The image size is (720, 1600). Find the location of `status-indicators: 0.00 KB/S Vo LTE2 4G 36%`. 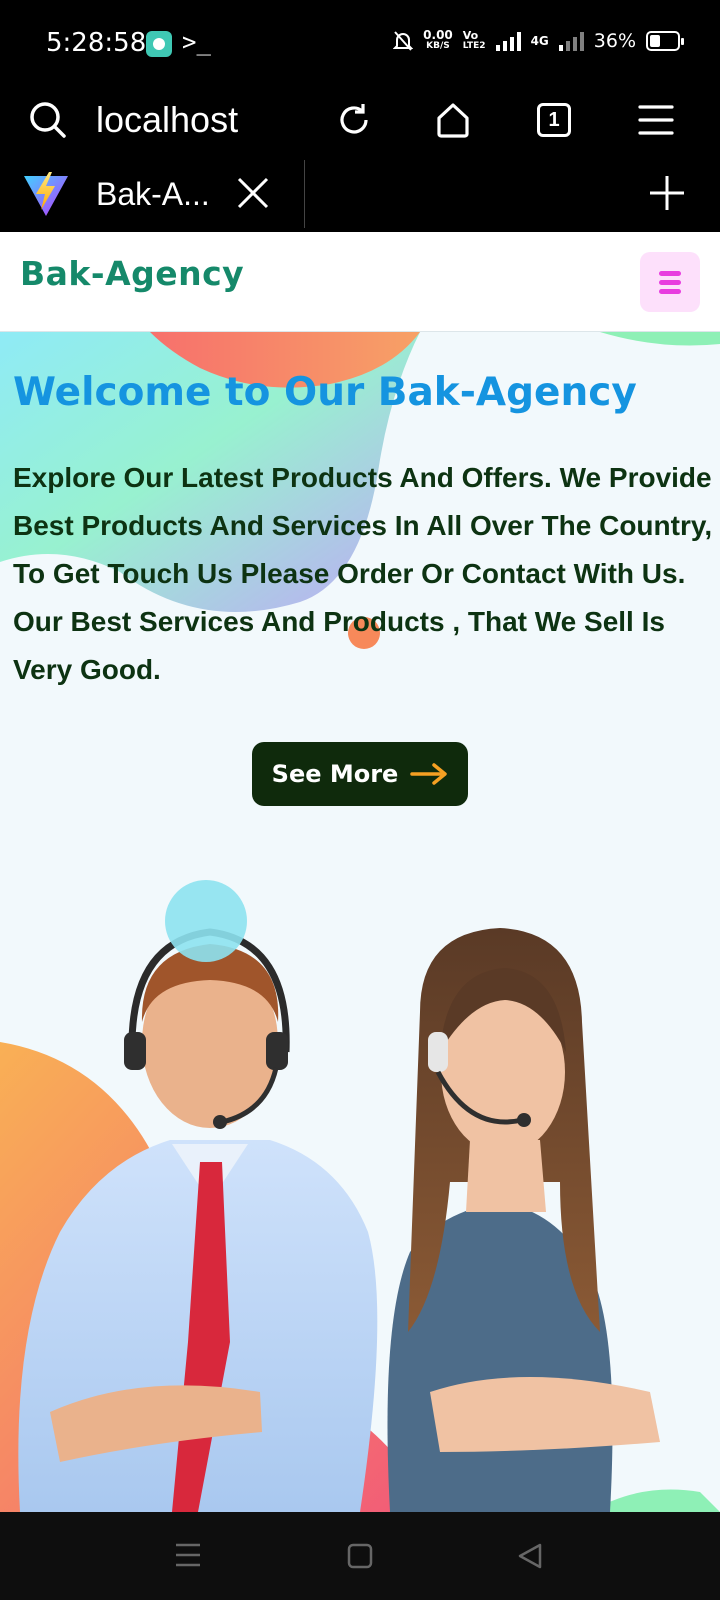

status-indicators: 0.00 KB/S Vo LTE2 4G 36% is located at coordinates (538, 40).